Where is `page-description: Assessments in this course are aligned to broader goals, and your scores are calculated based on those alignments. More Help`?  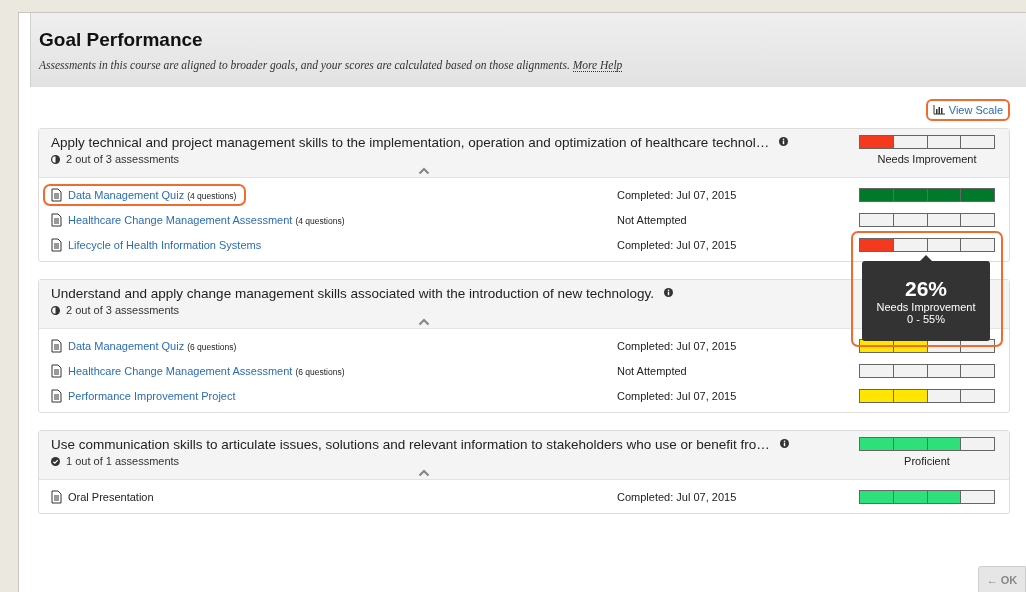
page-description: Assessments in this course are aligned to broader goals, and your scores are calculated based on those alignments. More Help is located at coordinates (331, 65).